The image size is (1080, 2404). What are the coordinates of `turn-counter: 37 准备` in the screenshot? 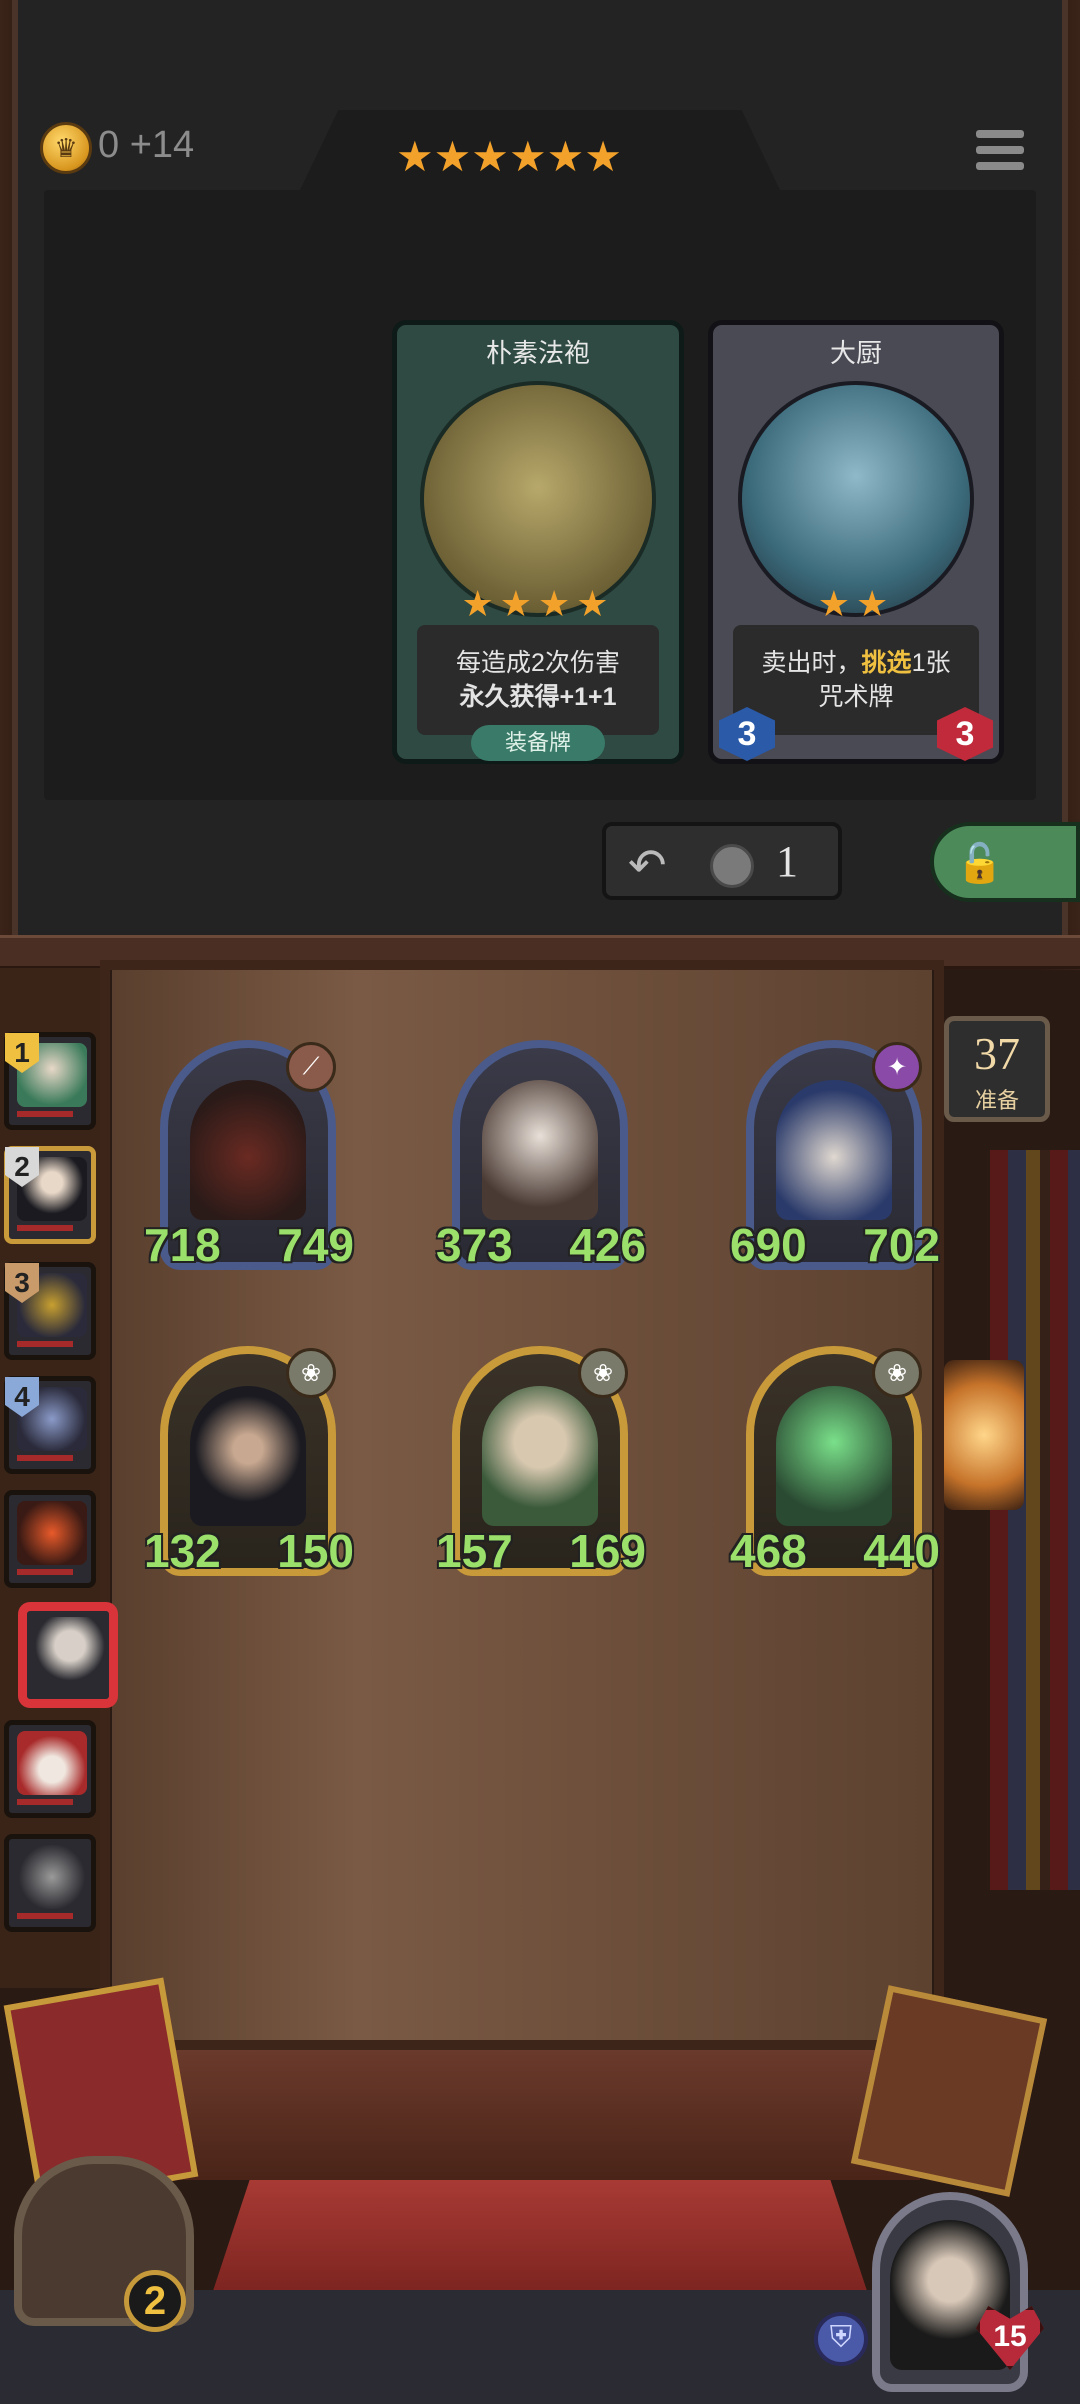 It's located at (997, 1069).